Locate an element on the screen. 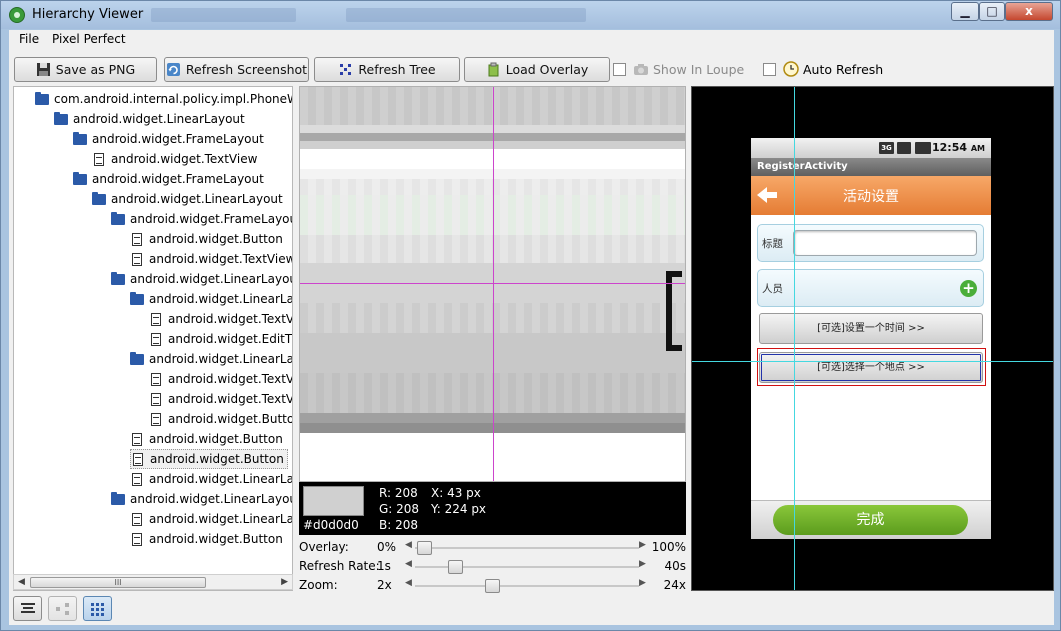  scroll-left-icon: ◀ is located at coordinates (21, 582).